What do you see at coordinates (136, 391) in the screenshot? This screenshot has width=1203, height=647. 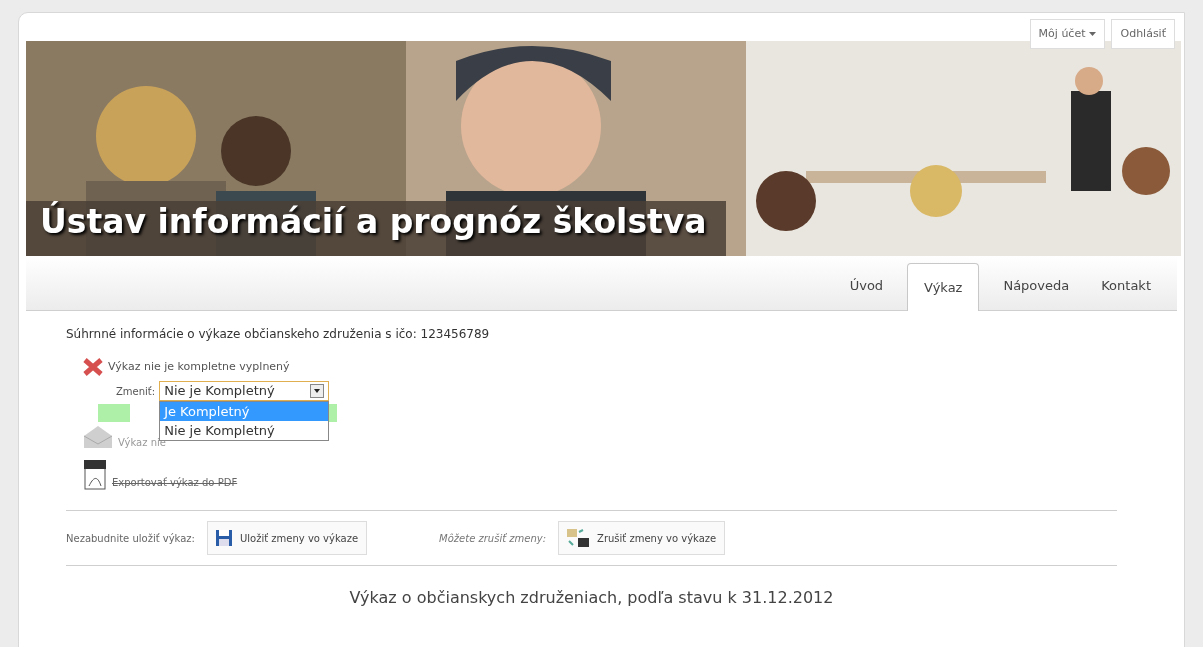 I see `change-label: Zmeniť:` at bounding box center [136, 391].